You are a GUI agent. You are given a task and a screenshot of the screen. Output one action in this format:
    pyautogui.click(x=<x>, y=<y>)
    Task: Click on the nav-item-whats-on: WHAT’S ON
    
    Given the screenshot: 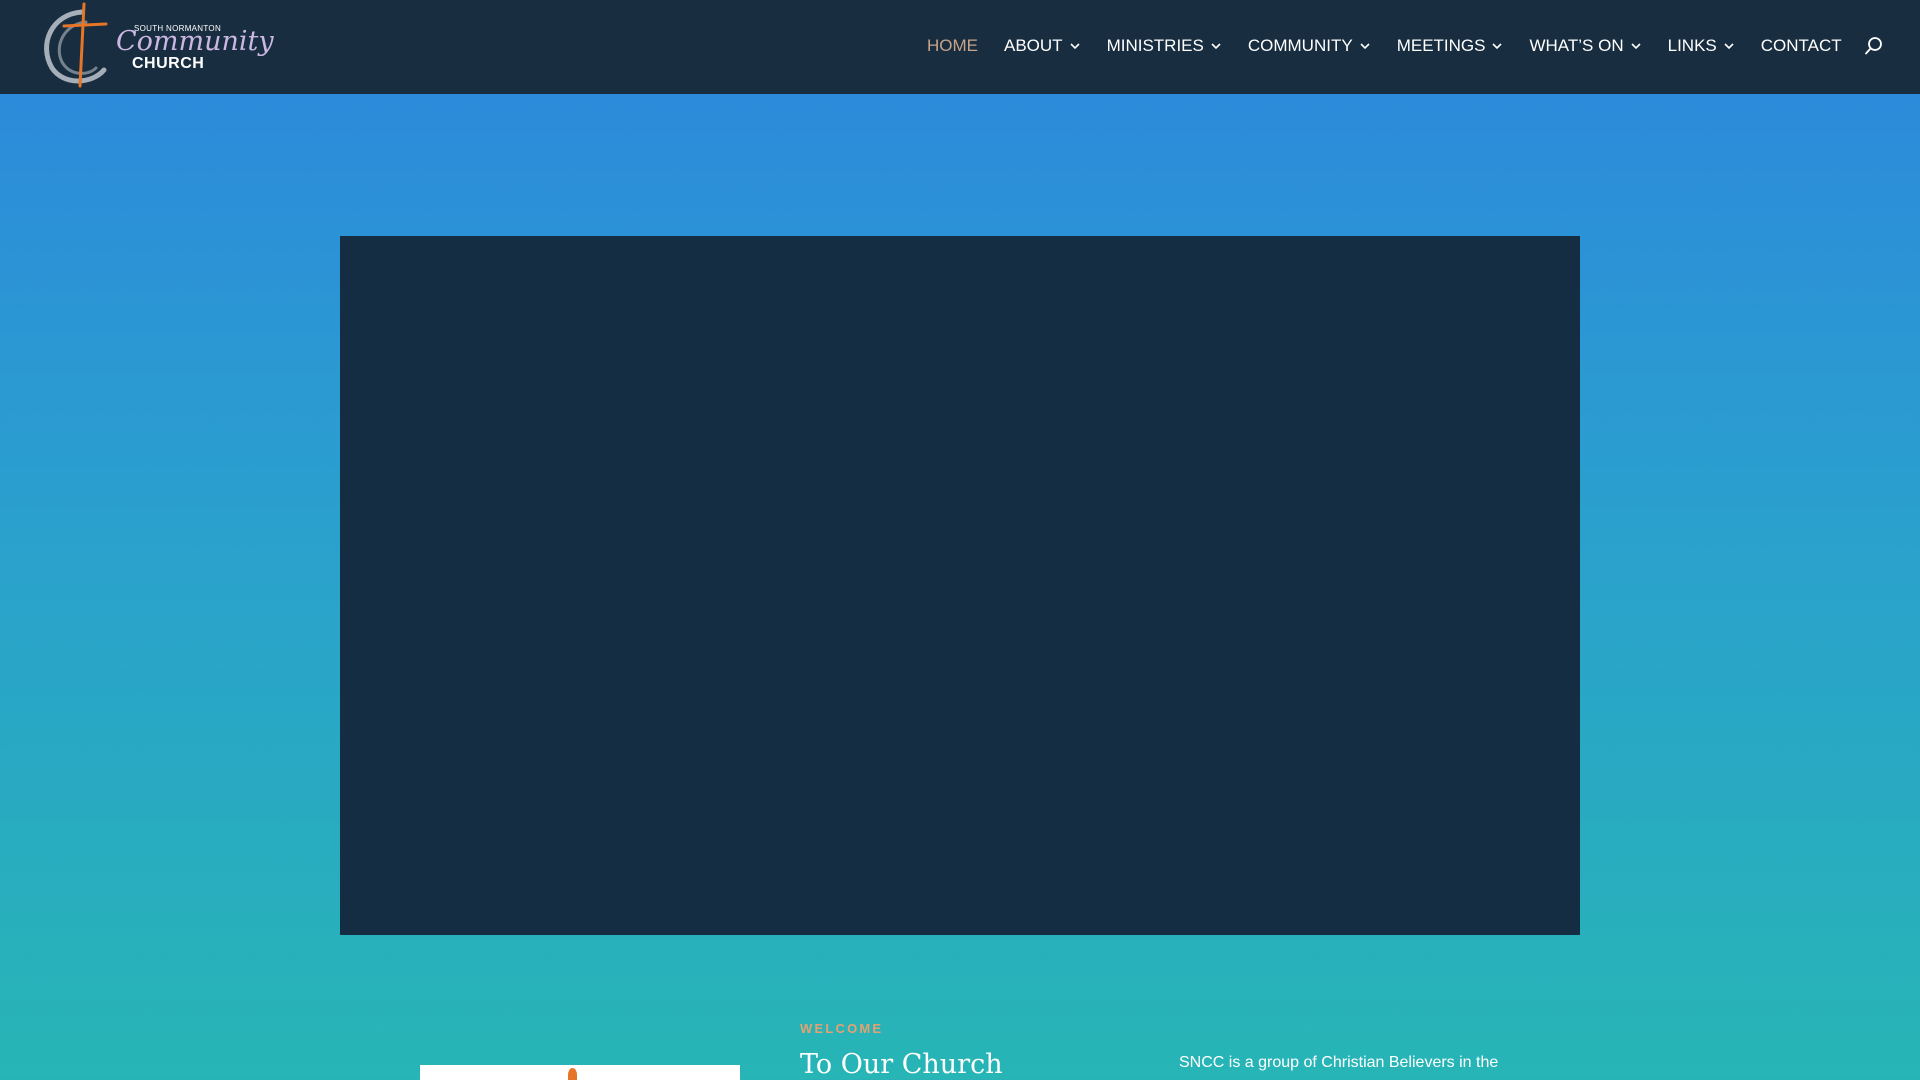 What is the action you would take?
    pyautogui.click(x=1585, y=46)
    